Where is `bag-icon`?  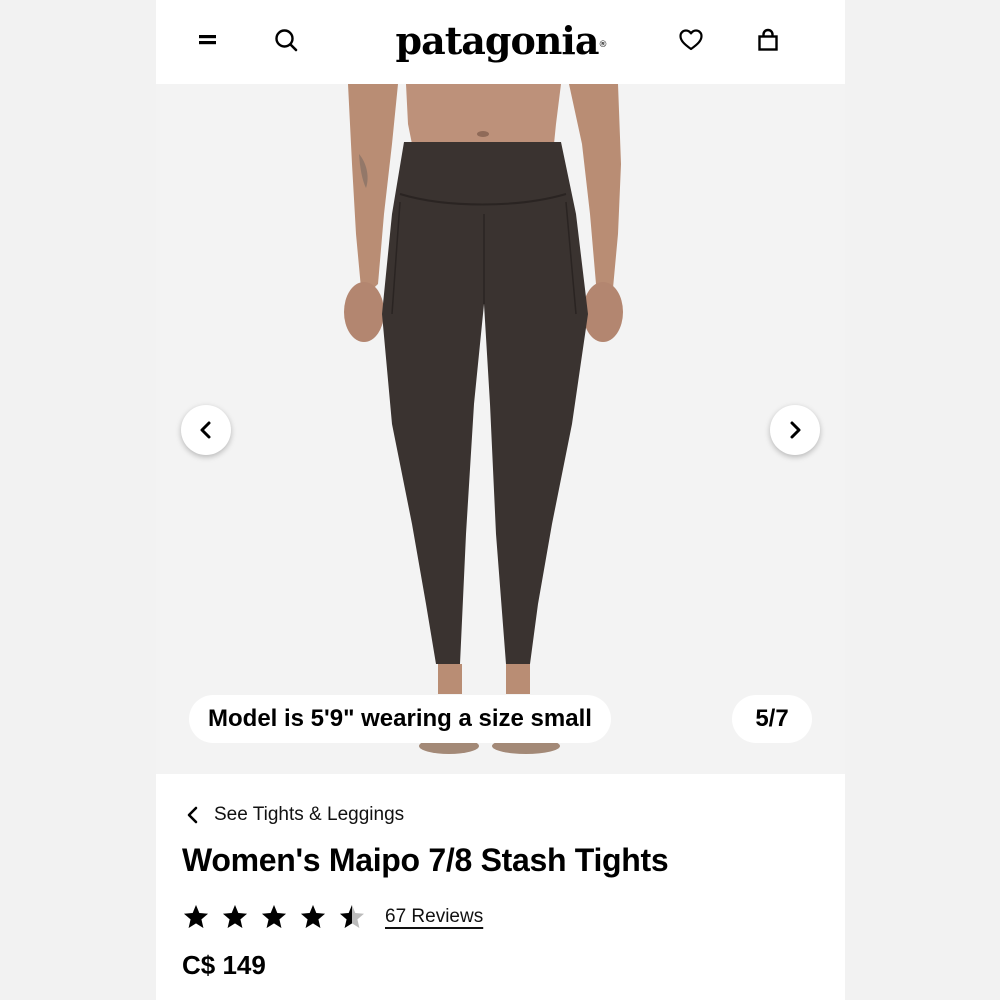
bag-icon is located at coordinates (768, 40).